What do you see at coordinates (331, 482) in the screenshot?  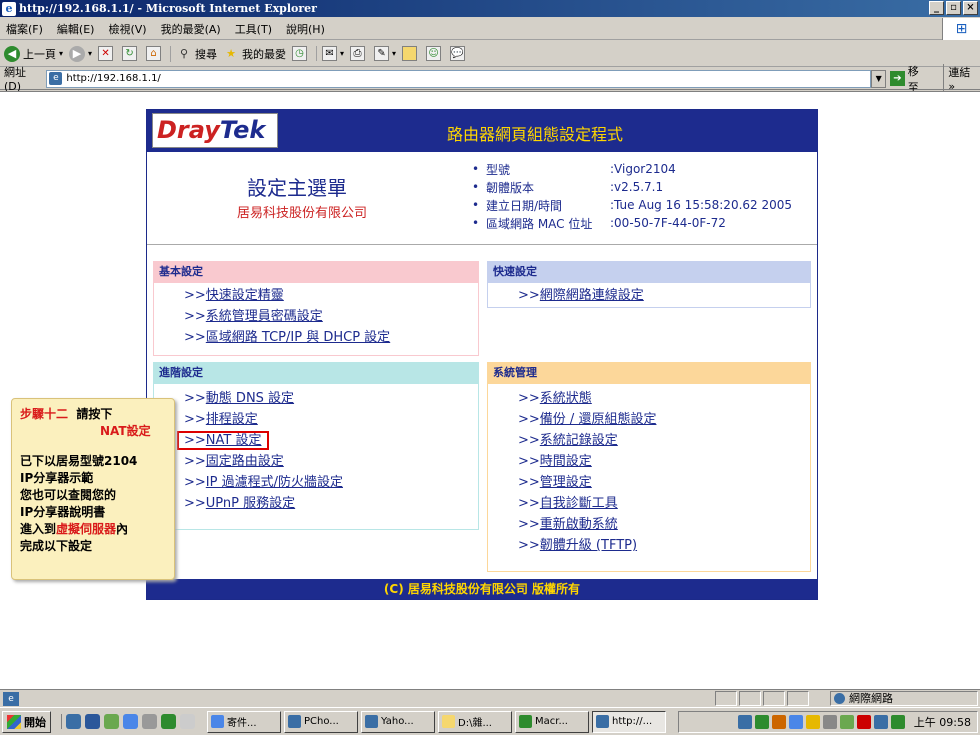 I see `link-ip-filter-firewall: >>IP 過濾程式/防火牆設定` at bounding box center [331, 482].